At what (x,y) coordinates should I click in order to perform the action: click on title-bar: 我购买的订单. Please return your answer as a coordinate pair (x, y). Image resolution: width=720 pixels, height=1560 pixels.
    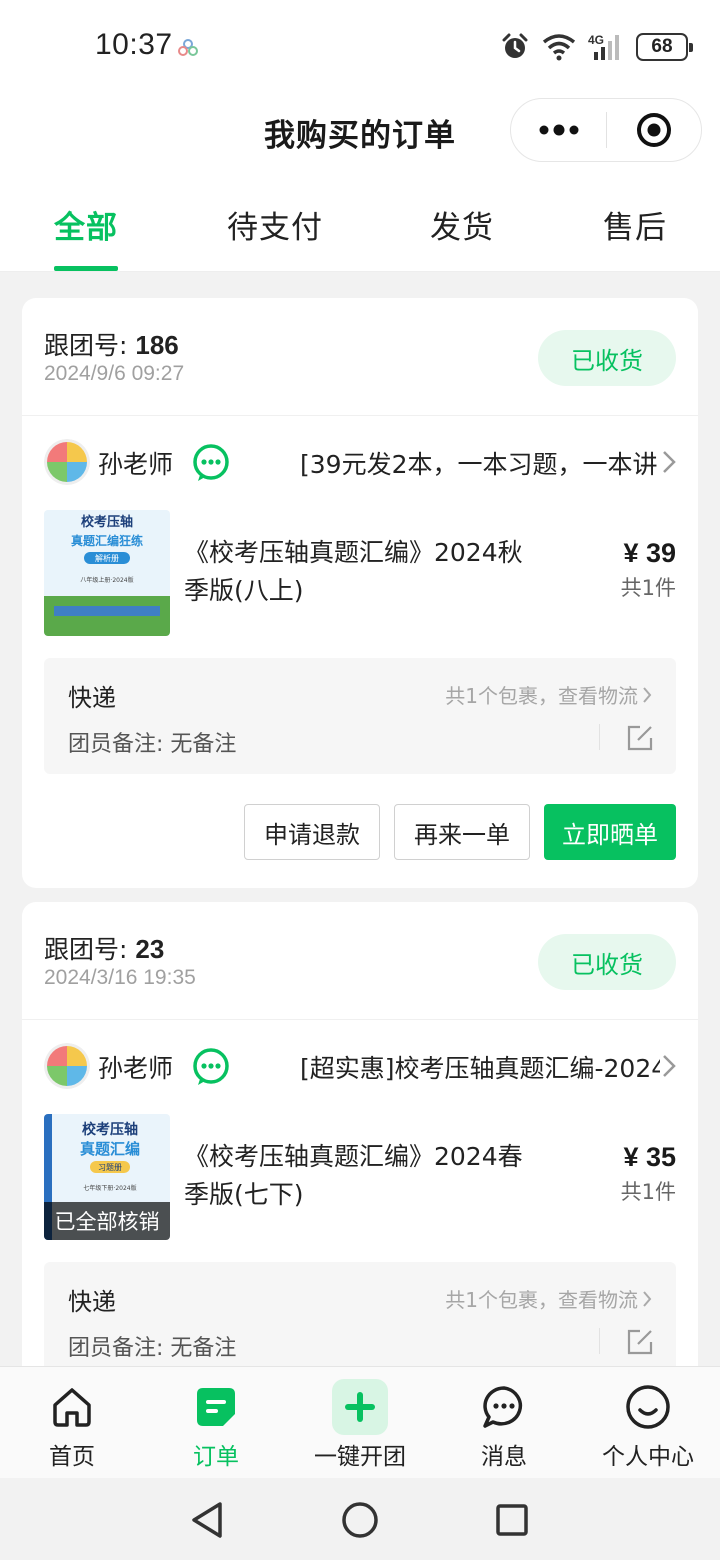
    Looking at the image, I should click on (360, 133).